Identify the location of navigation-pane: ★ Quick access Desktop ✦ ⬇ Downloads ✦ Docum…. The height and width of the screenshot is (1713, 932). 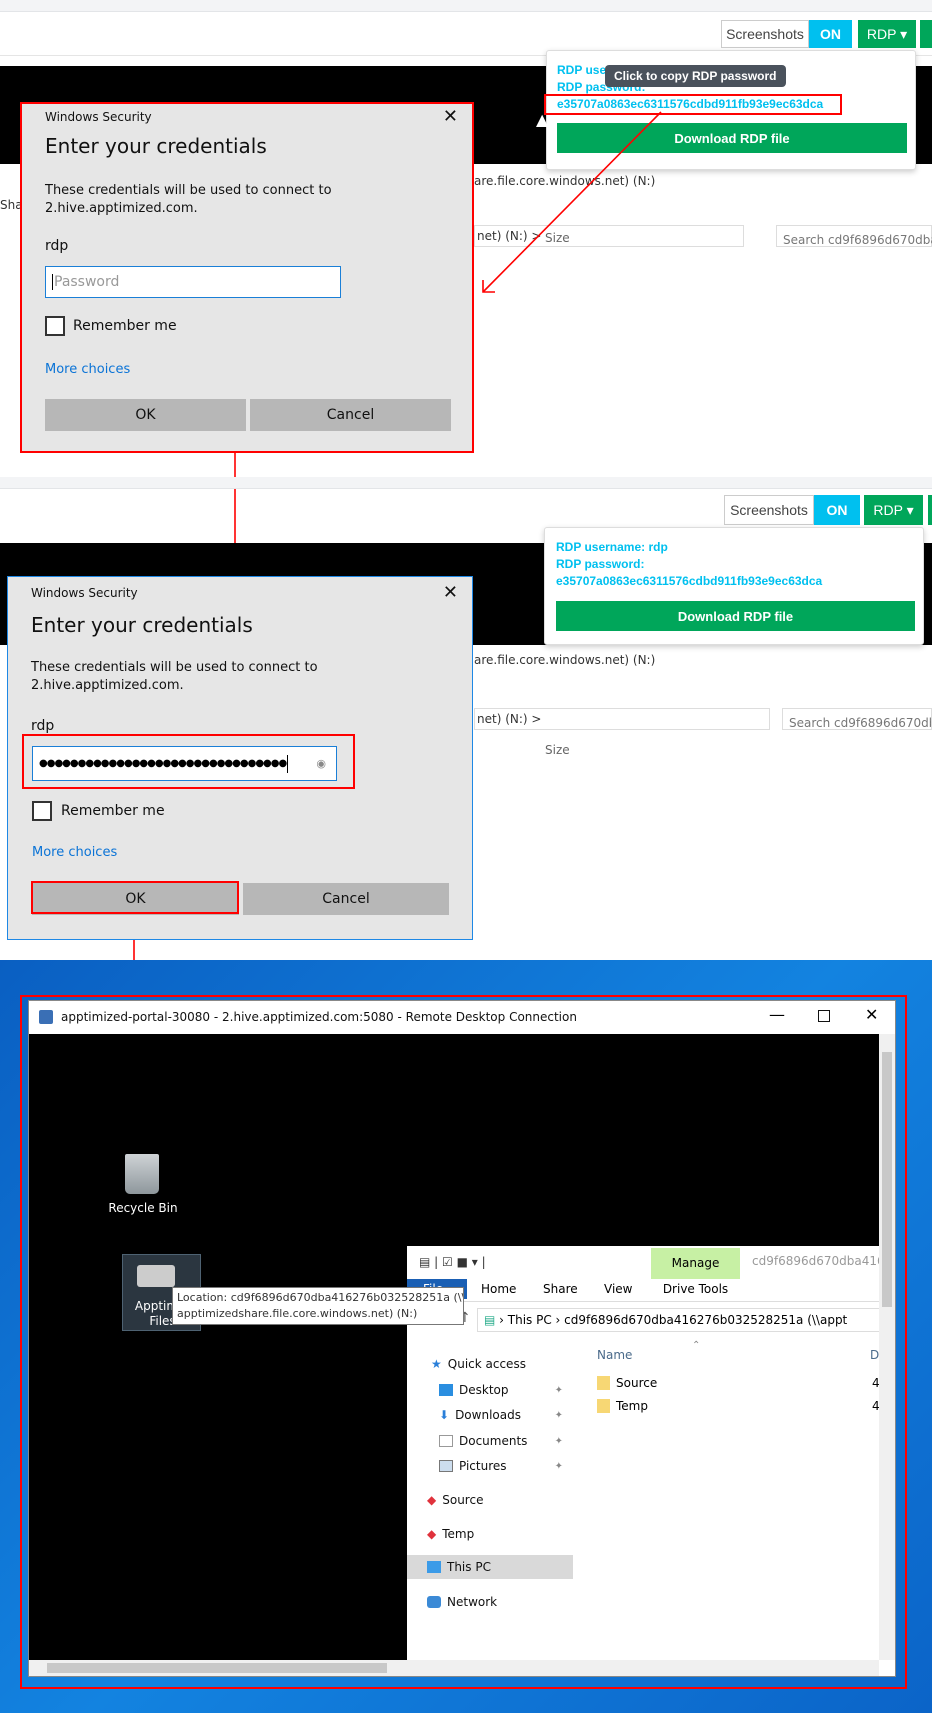
(490, 1501).